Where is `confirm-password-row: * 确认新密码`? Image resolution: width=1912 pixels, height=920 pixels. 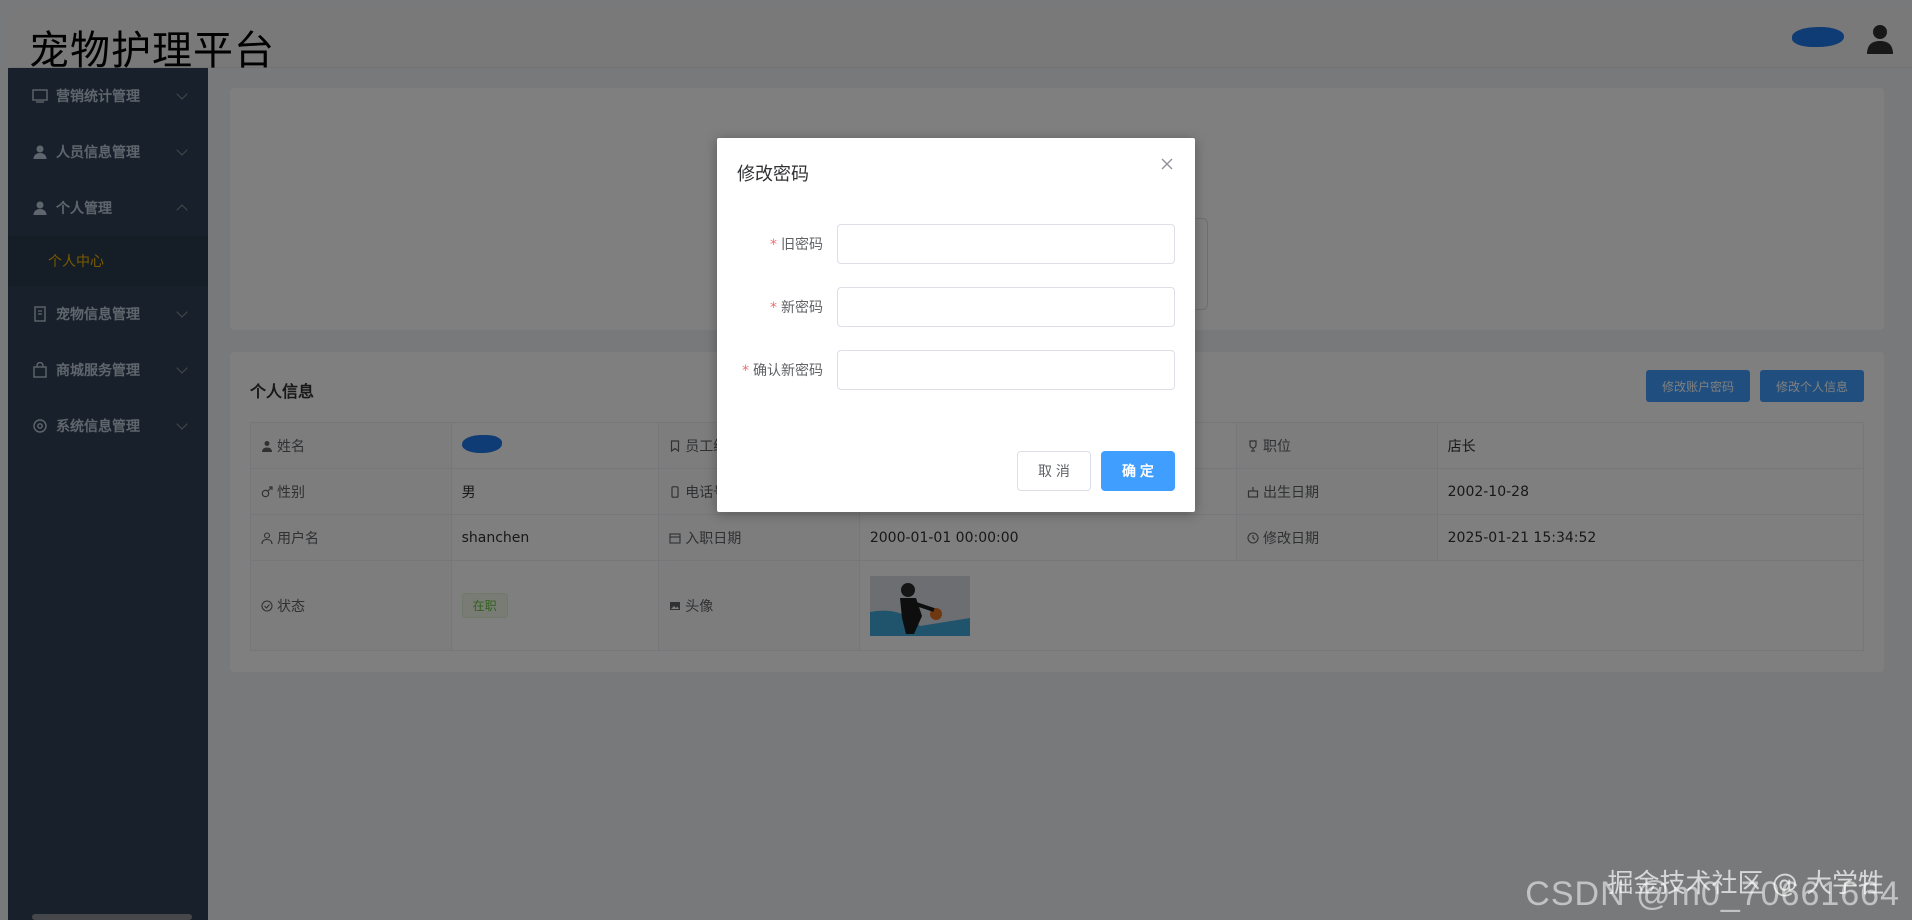 confirm-password-row: * 确认新密码 is located at coordinates (956, 370).